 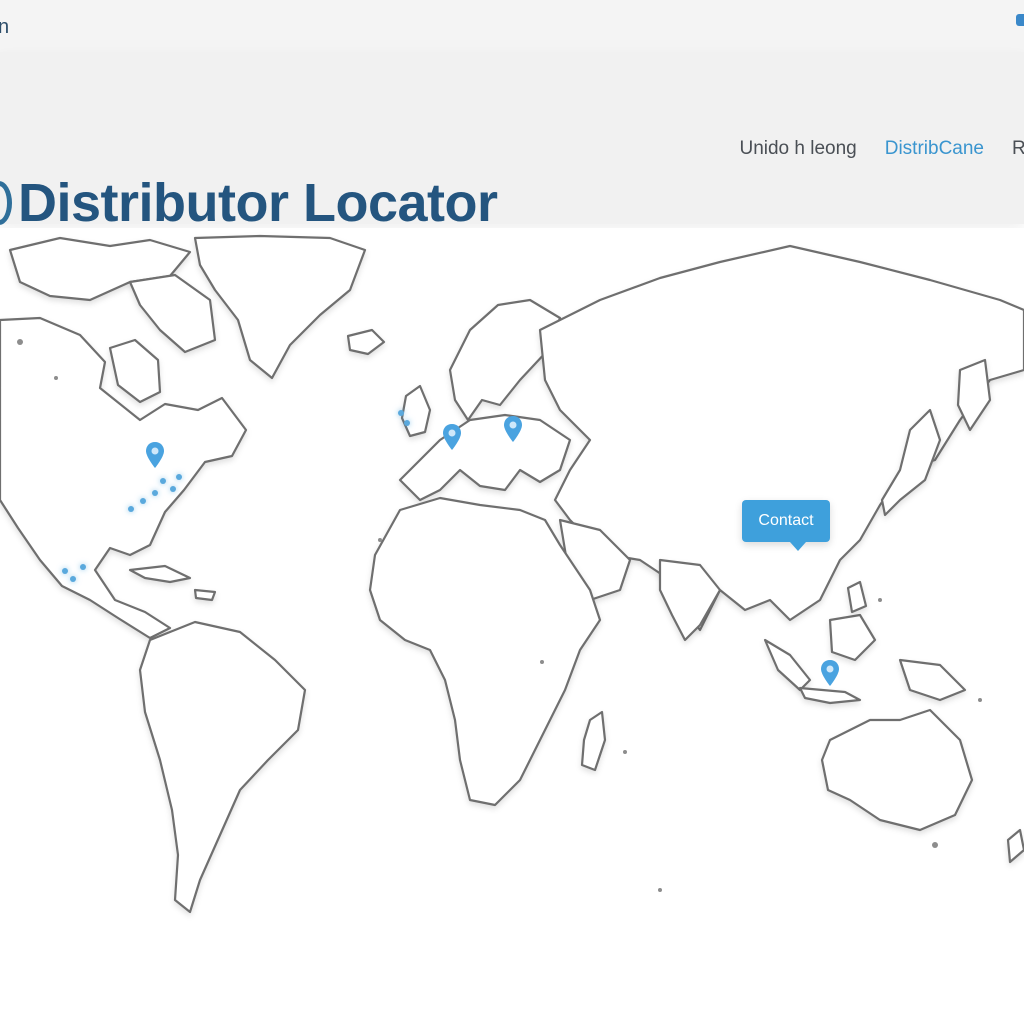 What do you see at coordinates (366, 342) in the screenshot?
I see `iceland` at bounding box center [366, 342].